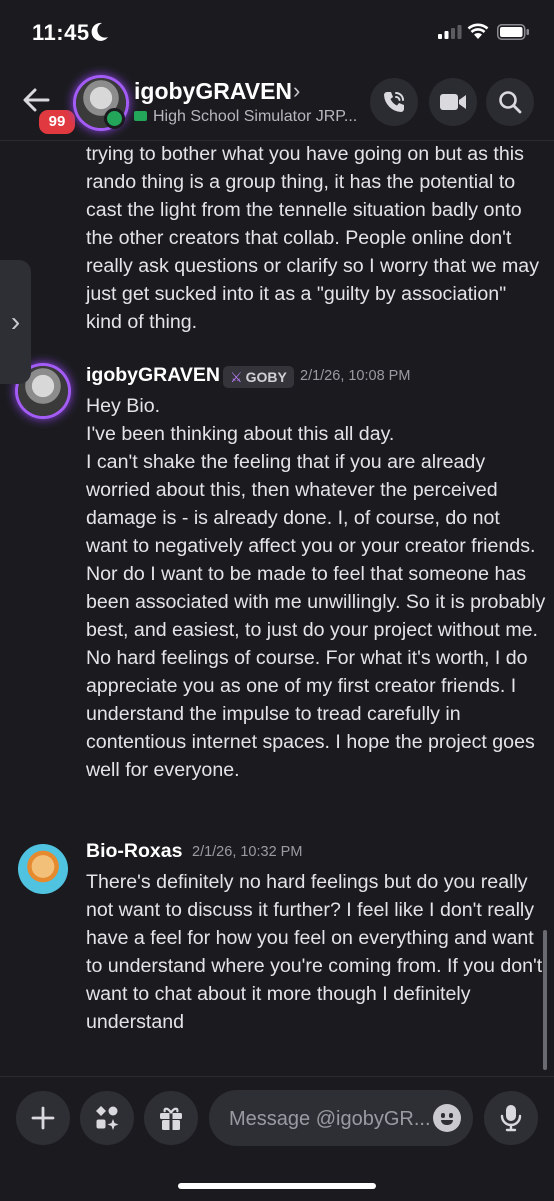 This screenshot has width=554, height=1201. I want to click on video-call-button, so click(453, 102).